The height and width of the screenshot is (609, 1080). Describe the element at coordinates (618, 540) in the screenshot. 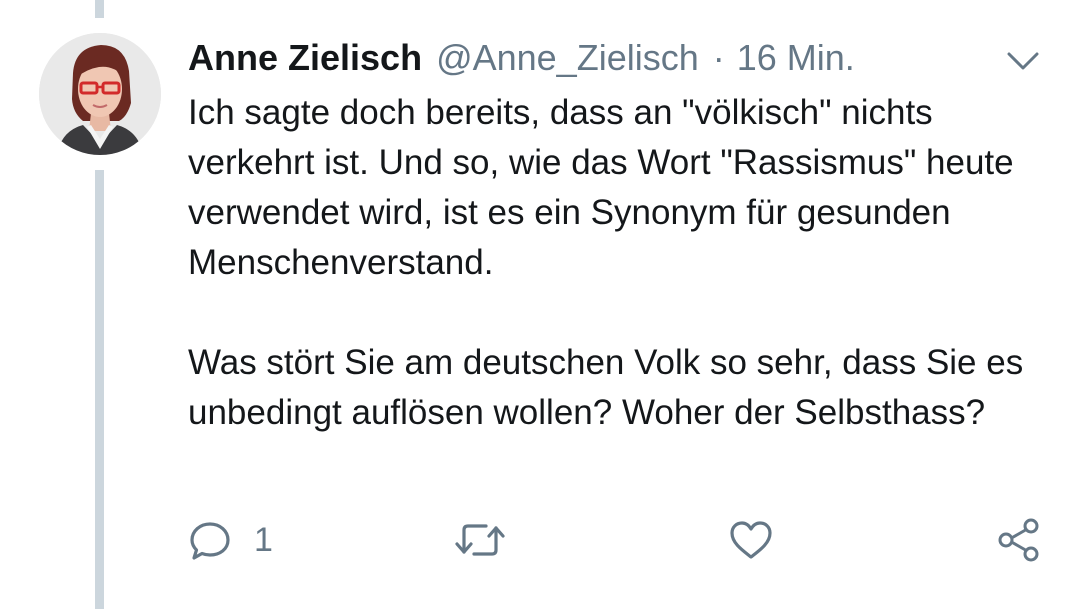

I see `tweet-actions: 1` at that location.